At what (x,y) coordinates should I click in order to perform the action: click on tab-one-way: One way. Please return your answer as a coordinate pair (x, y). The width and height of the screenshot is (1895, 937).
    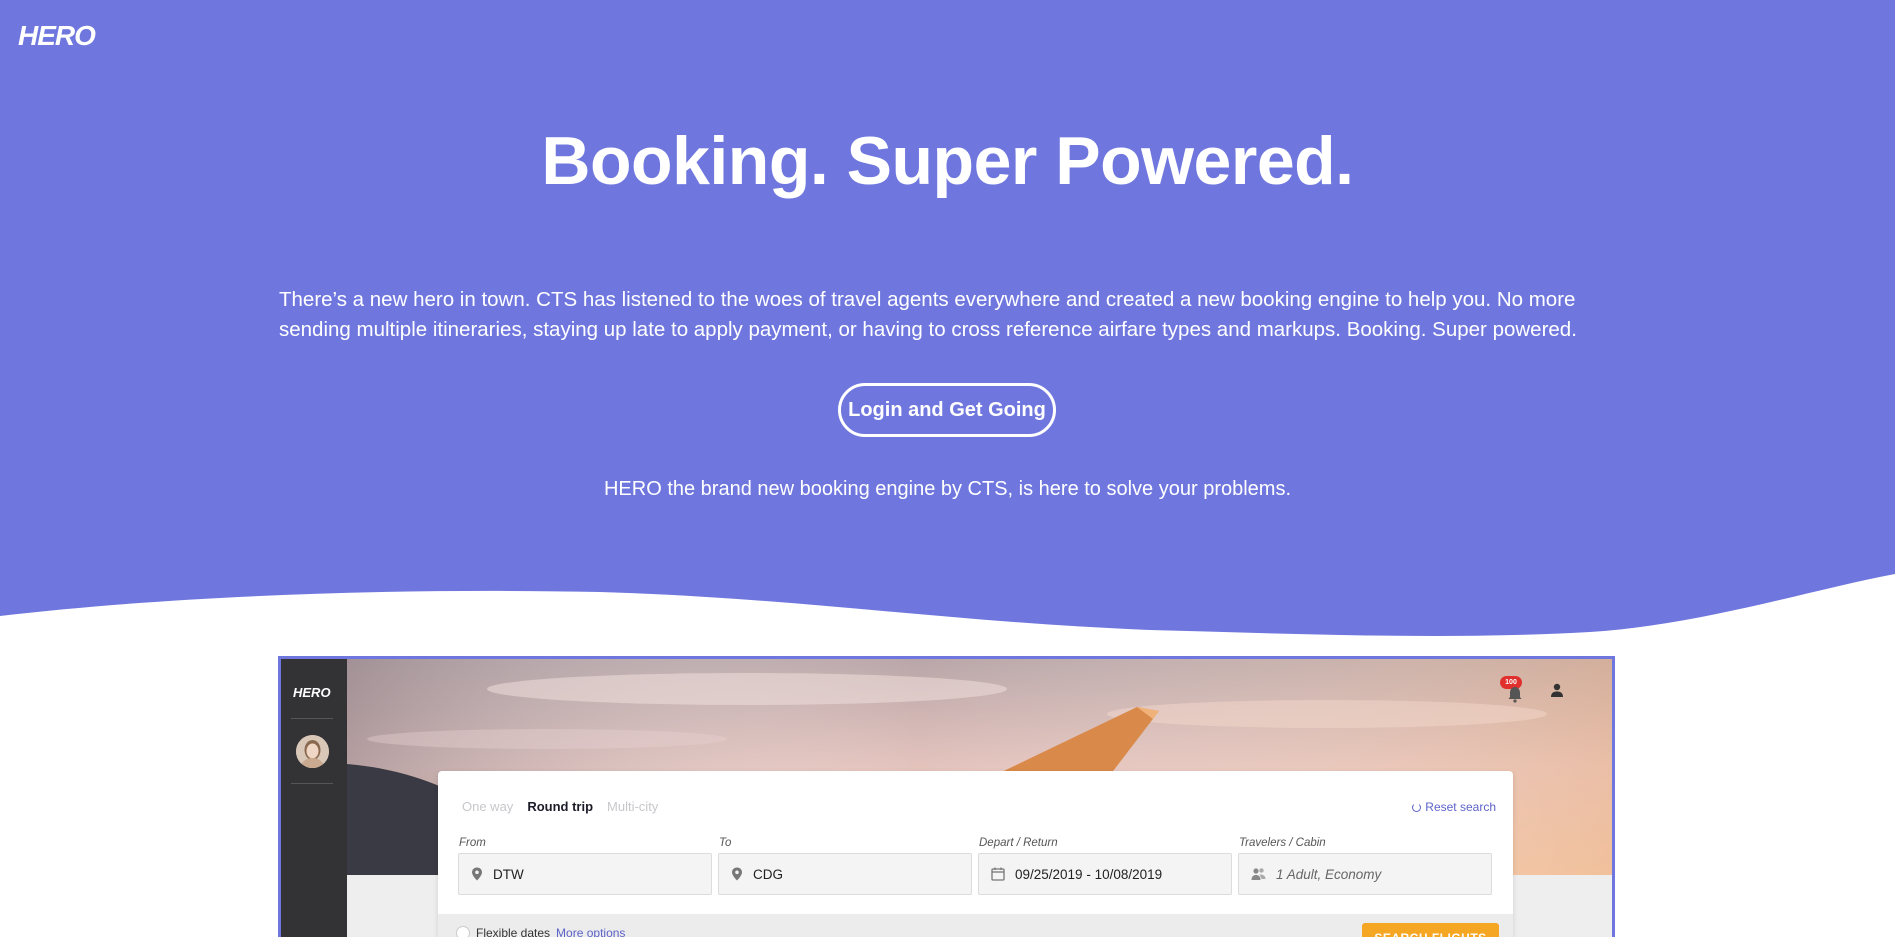
    Looking at the image, I should click on (487, 806).